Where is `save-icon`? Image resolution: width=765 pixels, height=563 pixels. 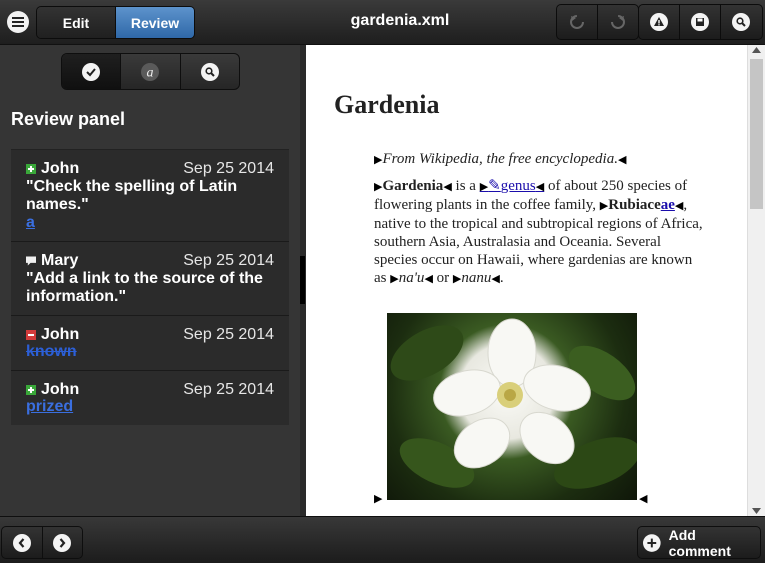 save-icon is located at coordinates (700, 22).